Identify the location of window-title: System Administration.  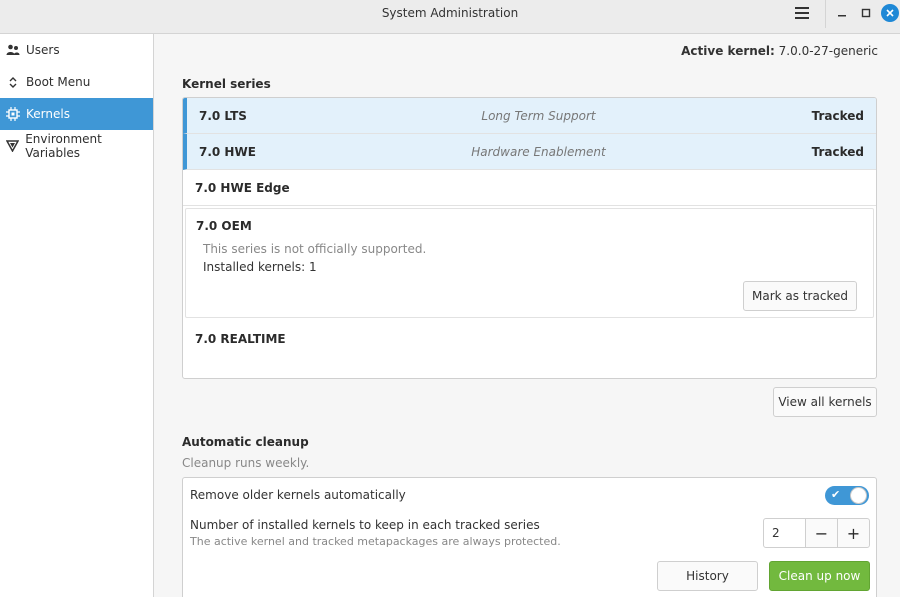
(450, 13).